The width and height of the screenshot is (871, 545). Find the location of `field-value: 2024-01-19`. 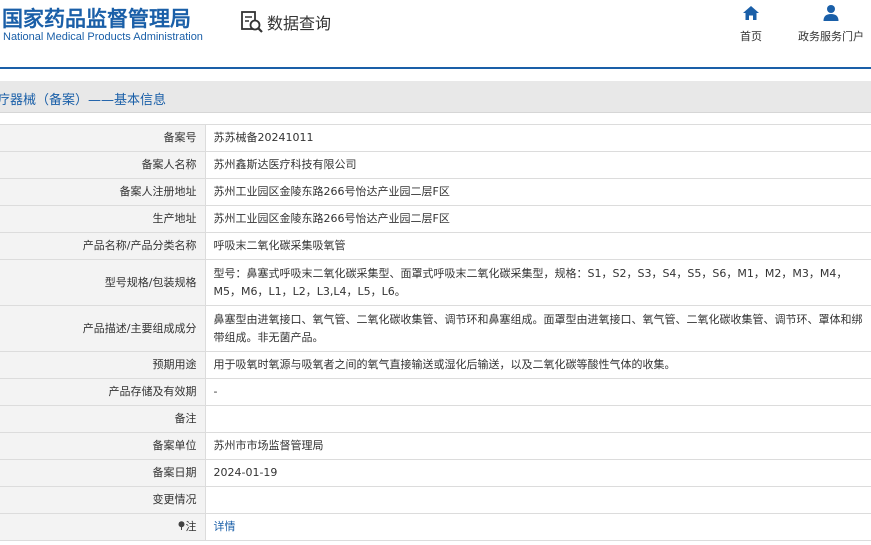

field-value: 2024-01-19 is located at coordinates (538, 473).